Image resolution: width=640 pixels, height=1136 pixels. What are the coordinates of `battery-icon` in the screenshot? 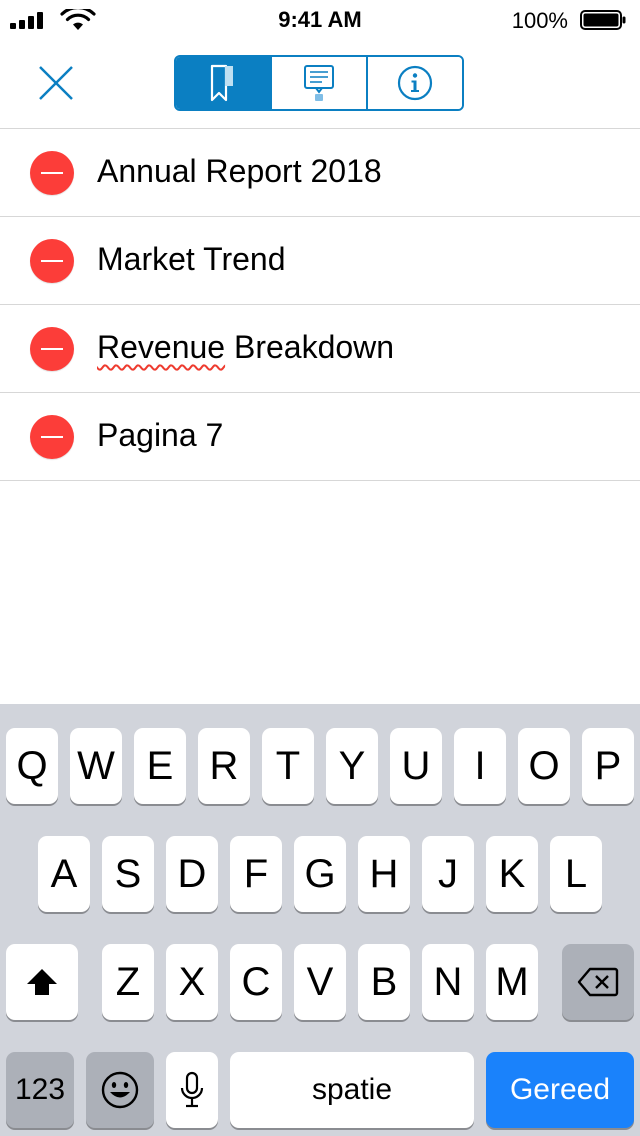 It's located at (603, 20).